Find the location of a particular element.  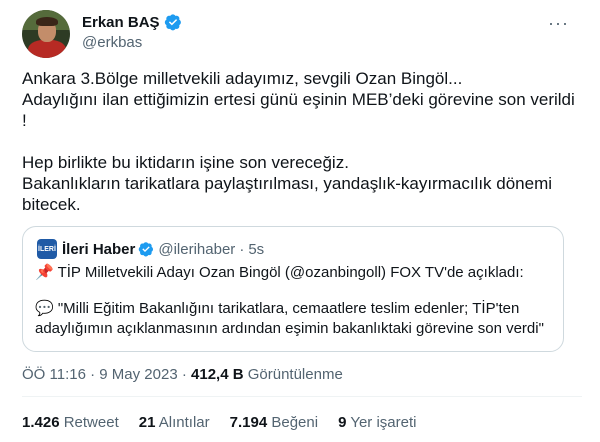

quoted-tweet-header: İLERİ İleri Haber @ilerihaber · 5s is located at coordinates (150, 249).